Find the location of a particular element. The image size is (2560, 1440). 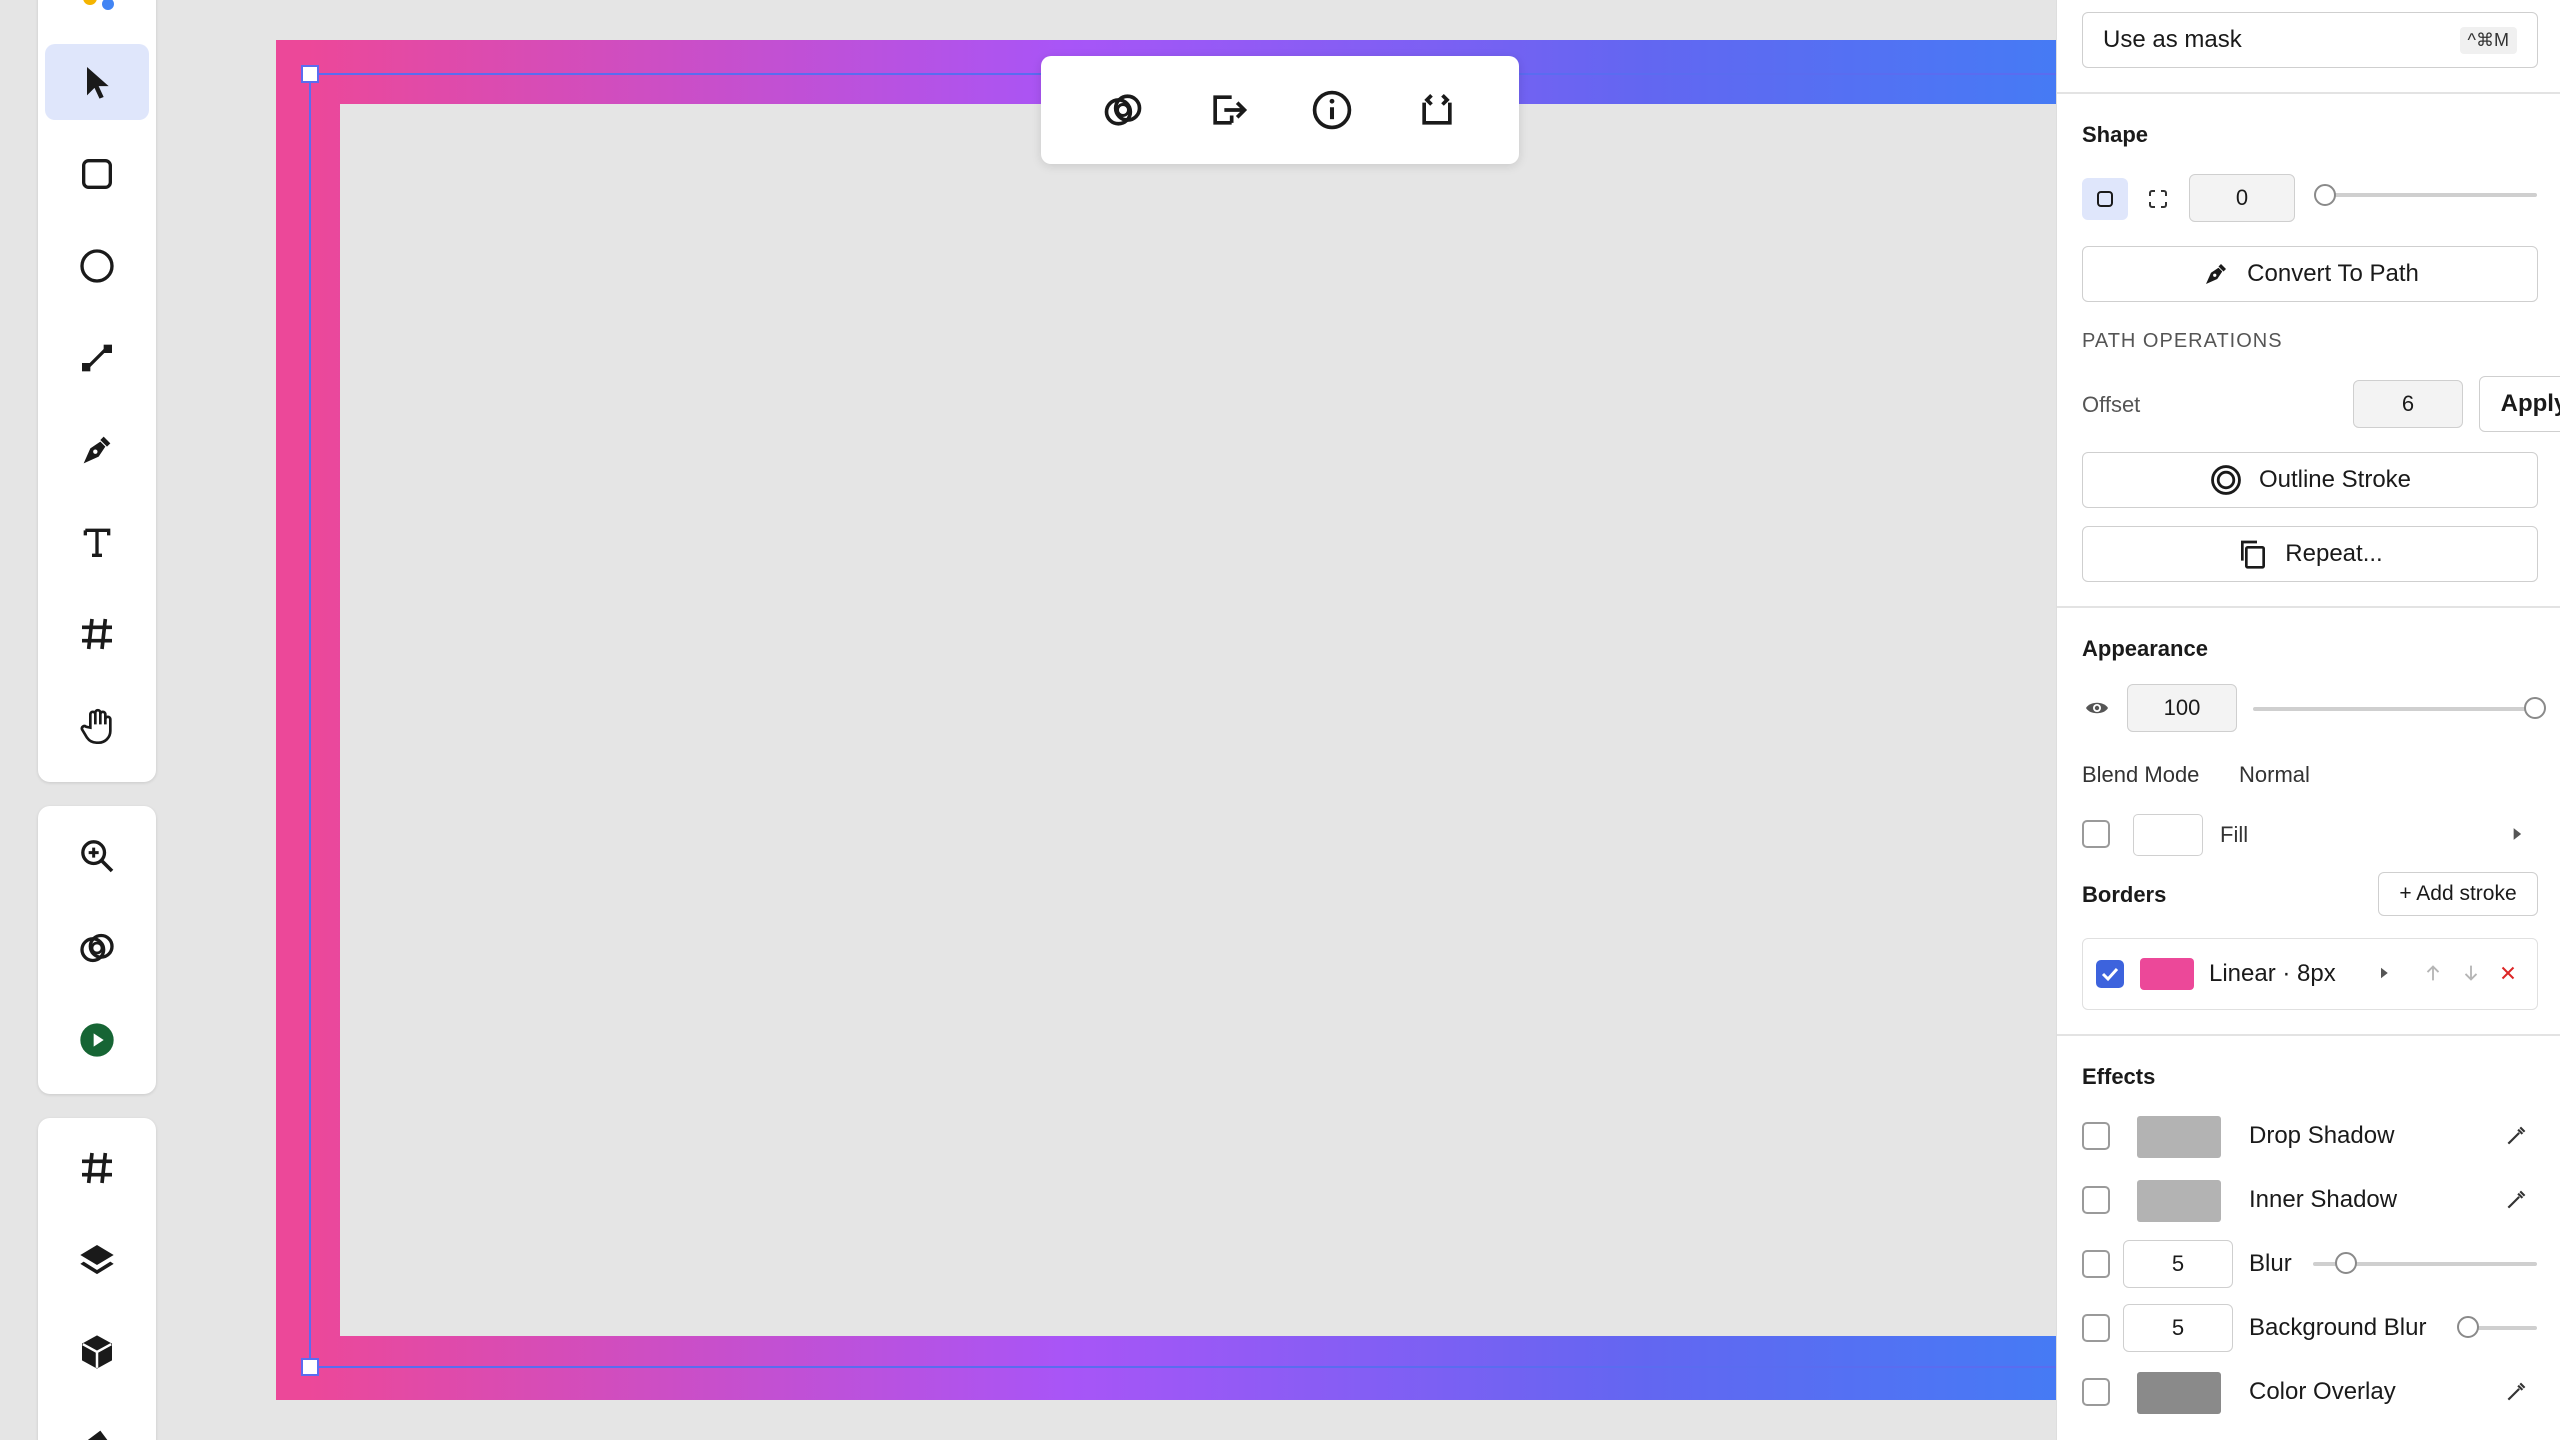

boolean-icon is located at coordinates (1123, 110).